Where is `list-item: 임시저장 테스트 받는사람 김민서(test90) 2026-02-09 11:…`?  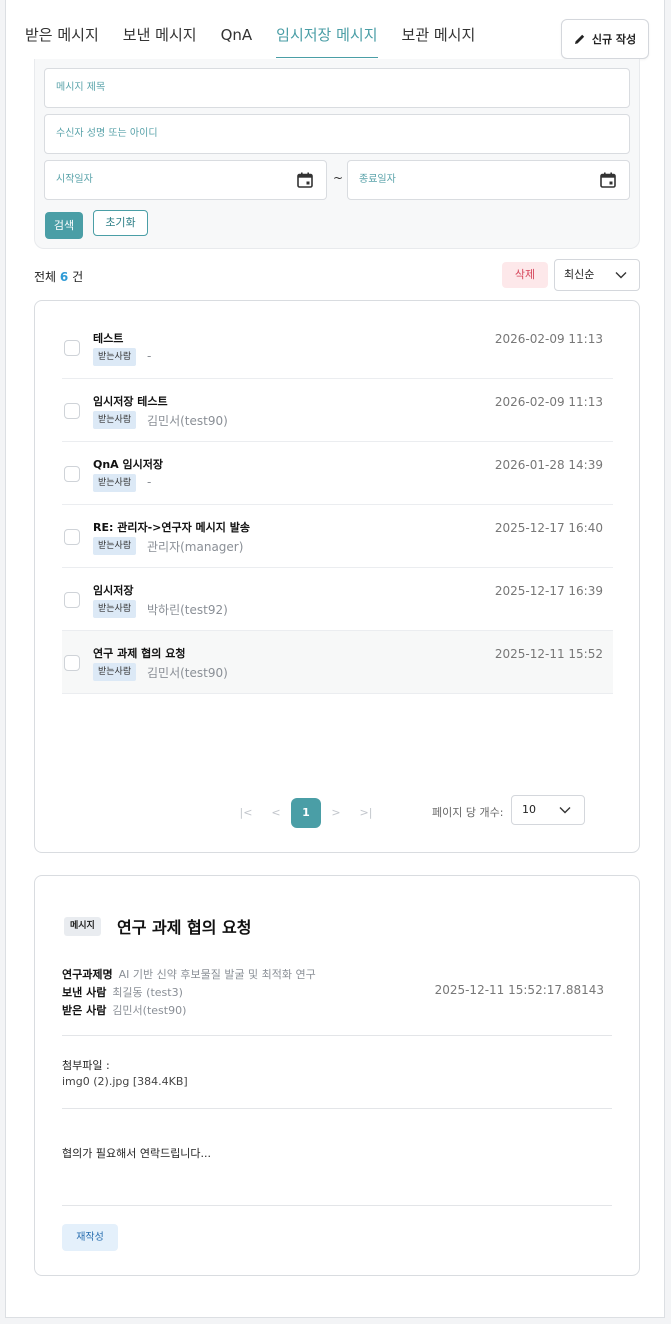 list-item: 임시저장 테스트 받는사람 김민서(test90) 2026-02-09 11:… is located at coordinates (337, 410).